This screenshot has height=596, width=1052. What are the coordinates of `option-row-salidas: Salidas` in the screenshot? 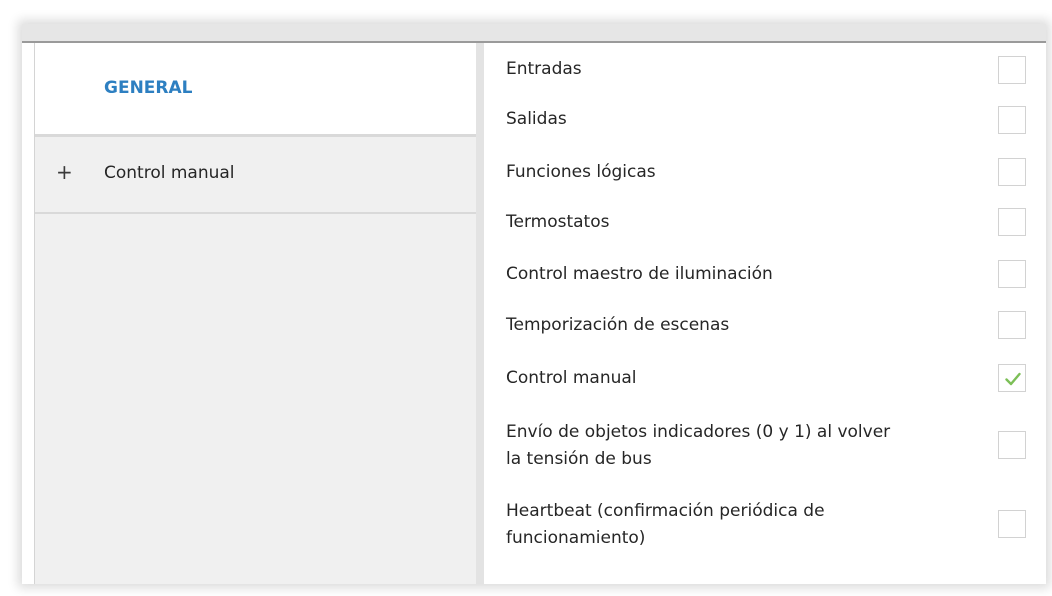 It's located at (776, 120).